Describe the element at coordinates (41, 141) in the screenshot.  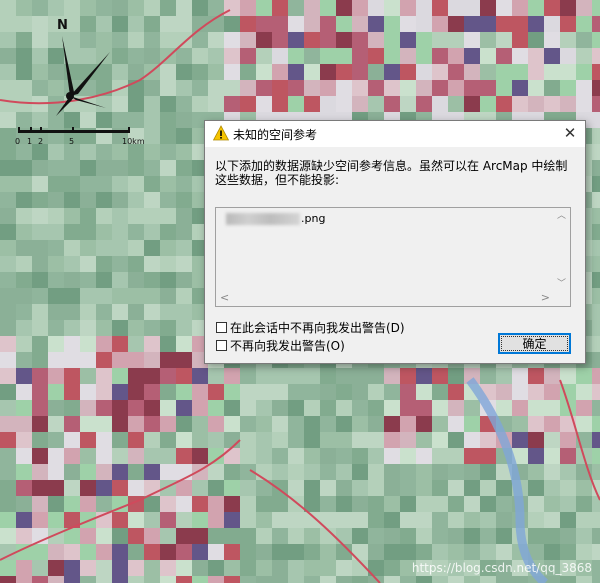
I see `scale-label-2: 2` at that location.